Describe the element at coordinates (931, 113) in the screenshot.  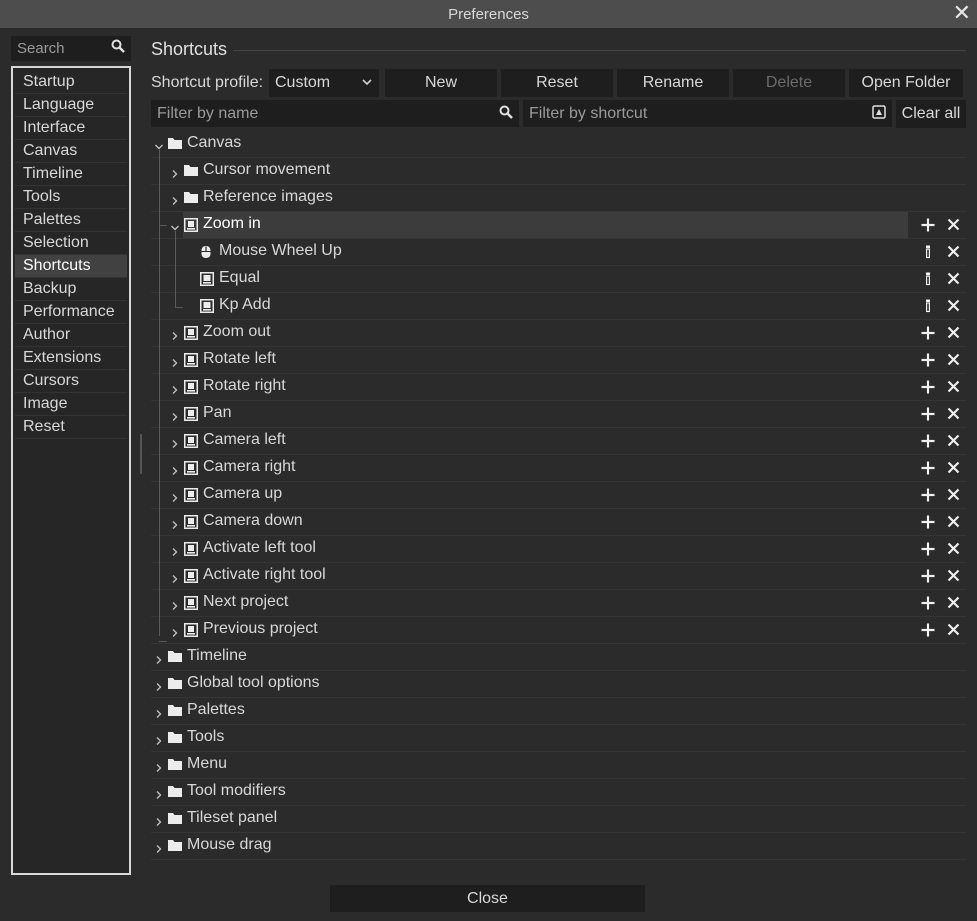
I see `clear-all-button: Clear all` at that location.